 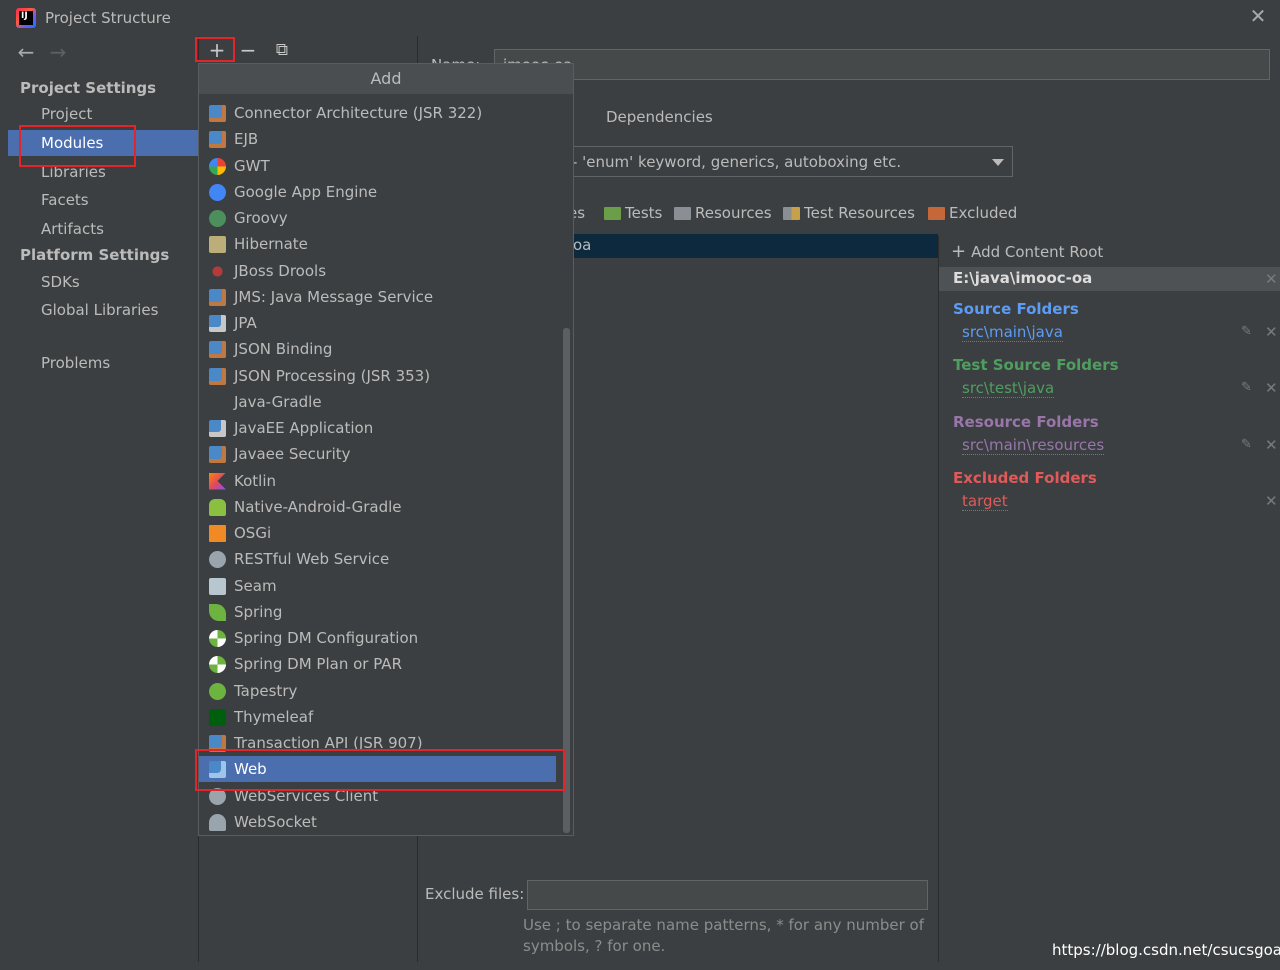 I want to click on module-name-field, so click(x=882, y=64).